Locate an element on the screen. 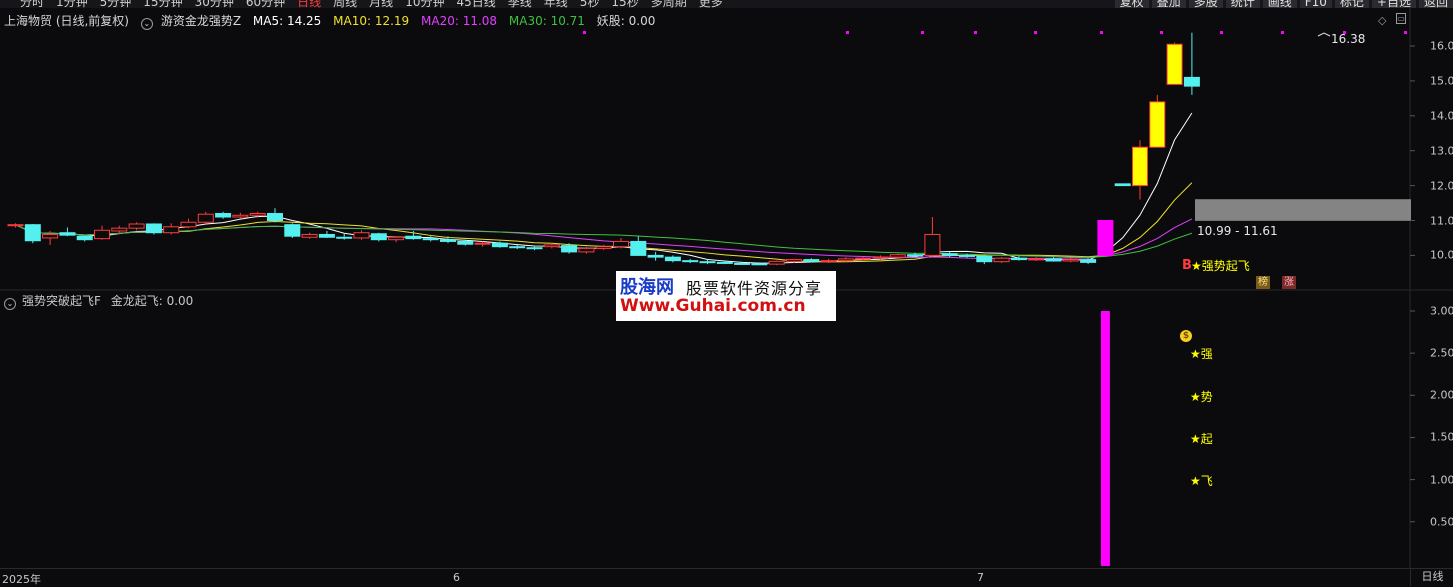  signal-bar is located at coordinates (1105, 438).